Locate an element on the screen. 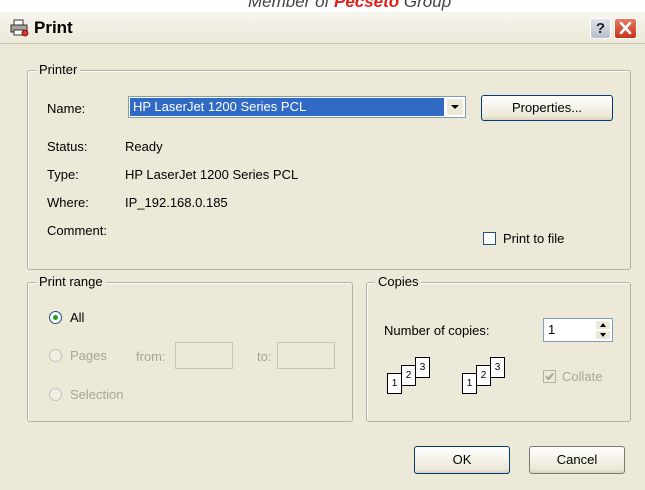  title-bar: Print ? is located at coordinates (322, 28).